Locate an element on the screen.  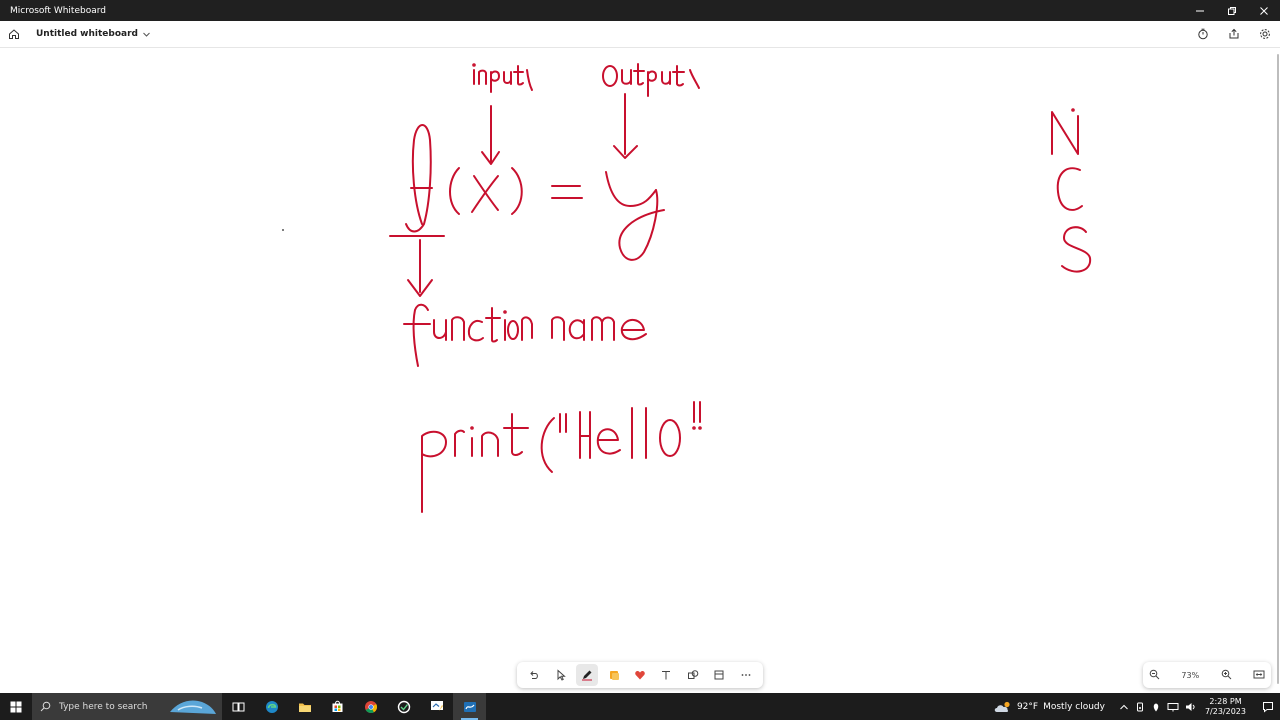
more-tools-button is located at coordinates (746, 675).